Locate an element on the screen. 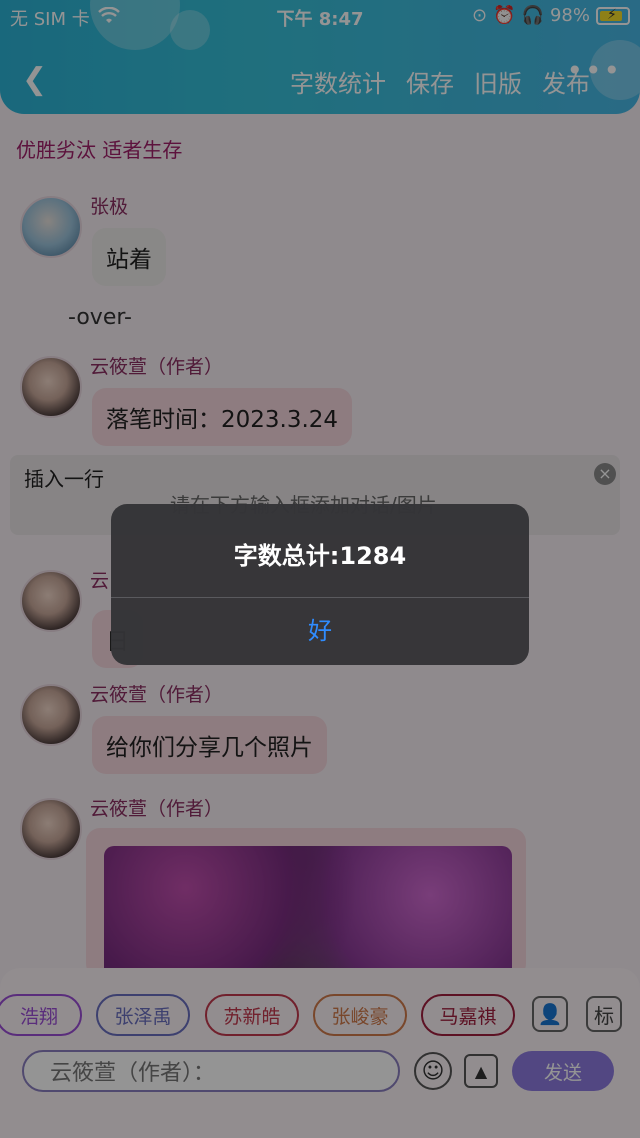  alert-title: 字数总计:1284 is located at coordinates (320, 556).